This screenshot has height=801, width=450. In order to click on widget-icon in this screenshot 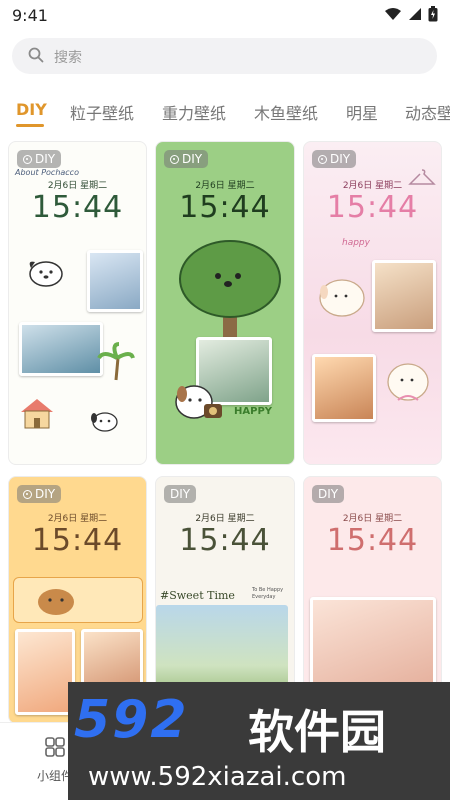, I will do `click(55, 747)`.